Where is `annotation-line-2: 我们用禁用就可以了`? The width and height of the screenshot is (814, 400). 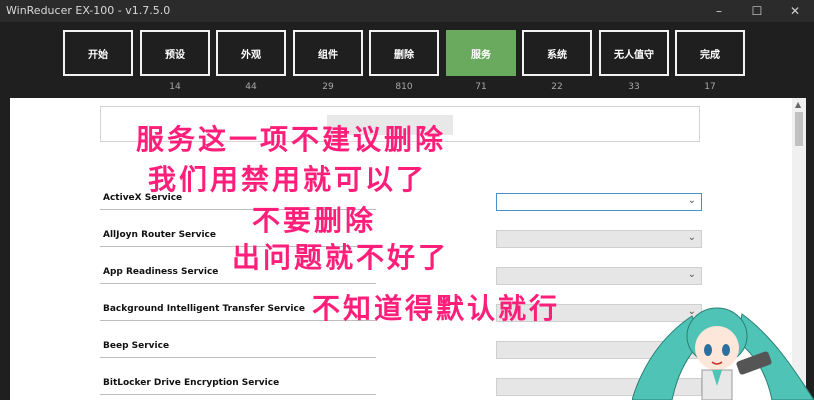
annotation-line-2: 我们用禁用就可以了 is located at coordinates (288, 179).